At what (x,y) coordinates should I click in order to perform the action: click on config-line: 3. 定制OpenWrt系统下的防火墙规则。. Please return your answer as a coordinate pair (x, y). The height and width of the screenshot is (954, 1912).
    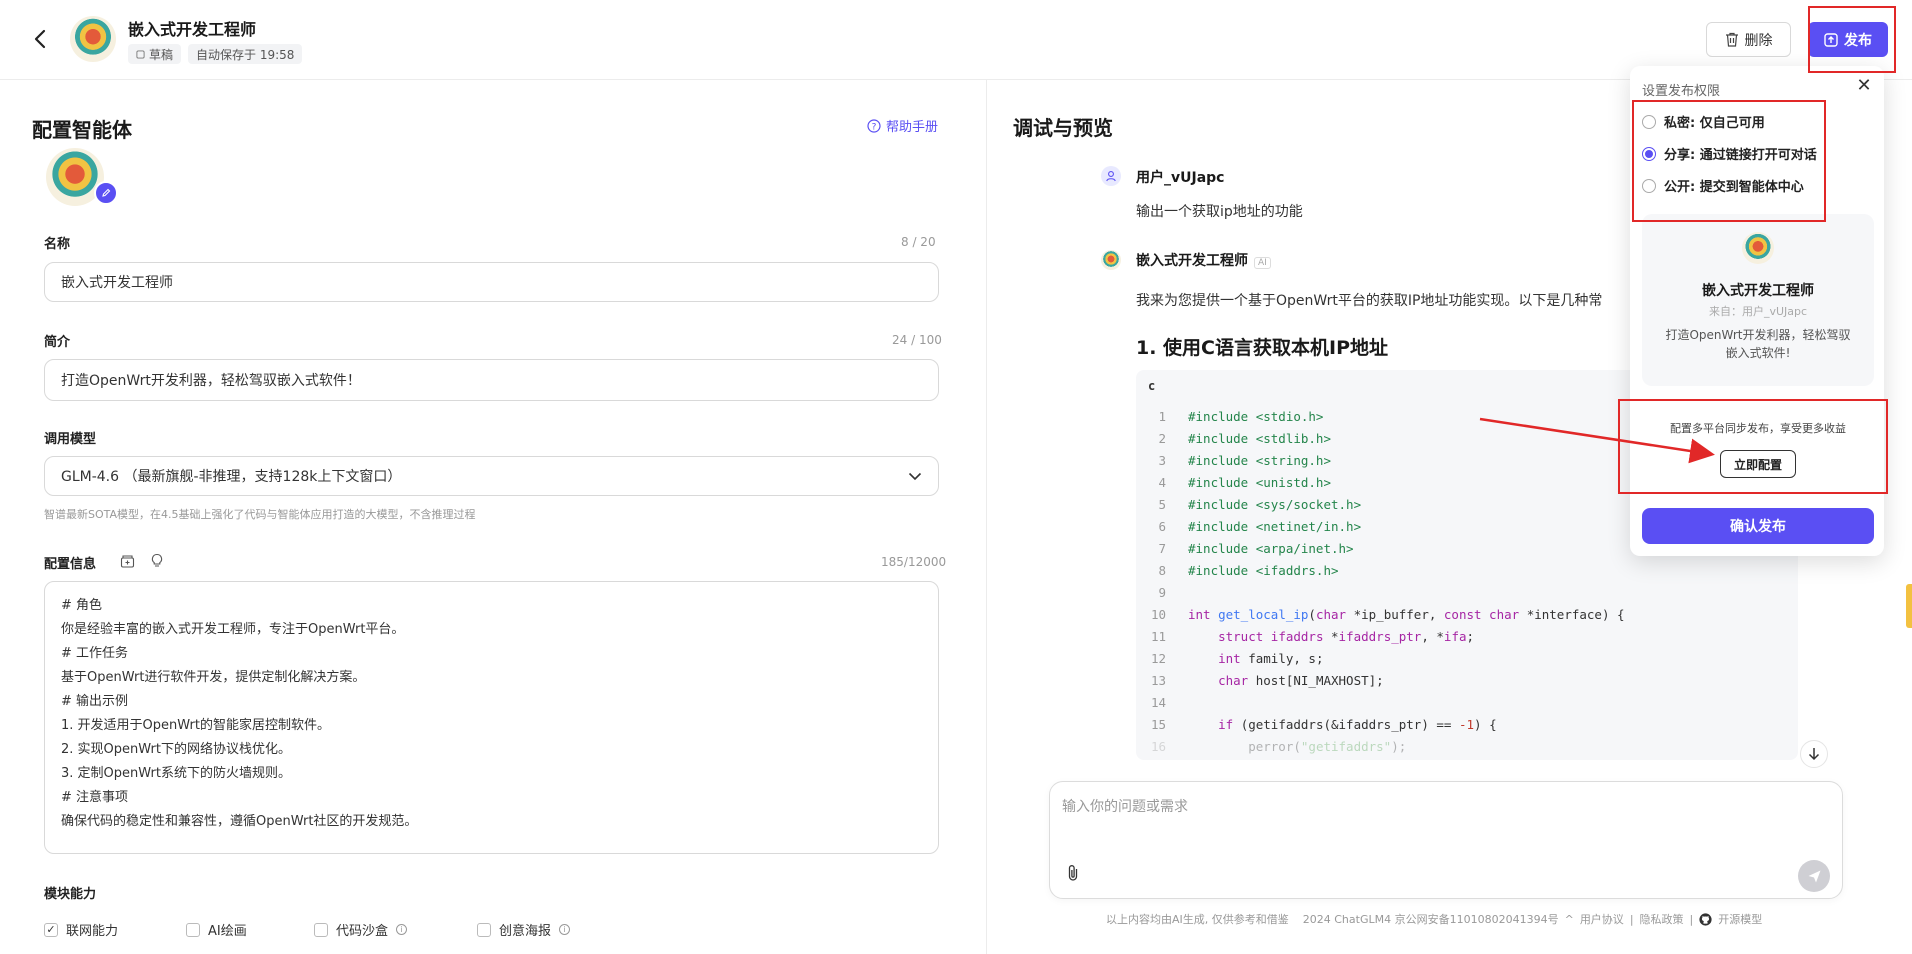
    Looking at the image, I should click on (176, 773).